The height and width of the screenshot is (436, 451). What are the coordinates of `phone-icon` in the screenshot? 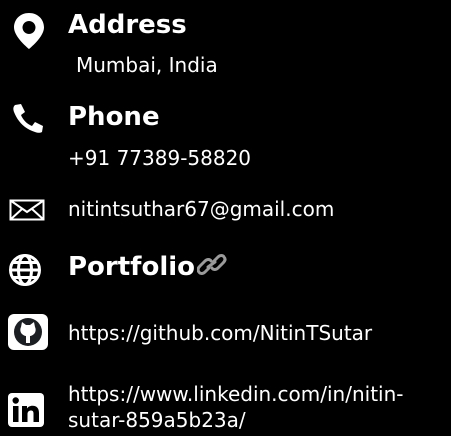 It's located at (28, 118).